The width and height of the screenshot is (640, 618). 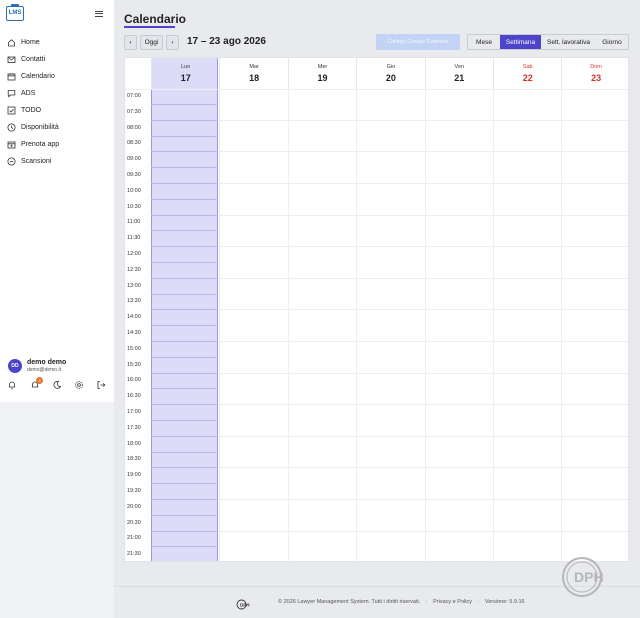 I want to click on time-label: 16:30, so click(x=134, y=396).